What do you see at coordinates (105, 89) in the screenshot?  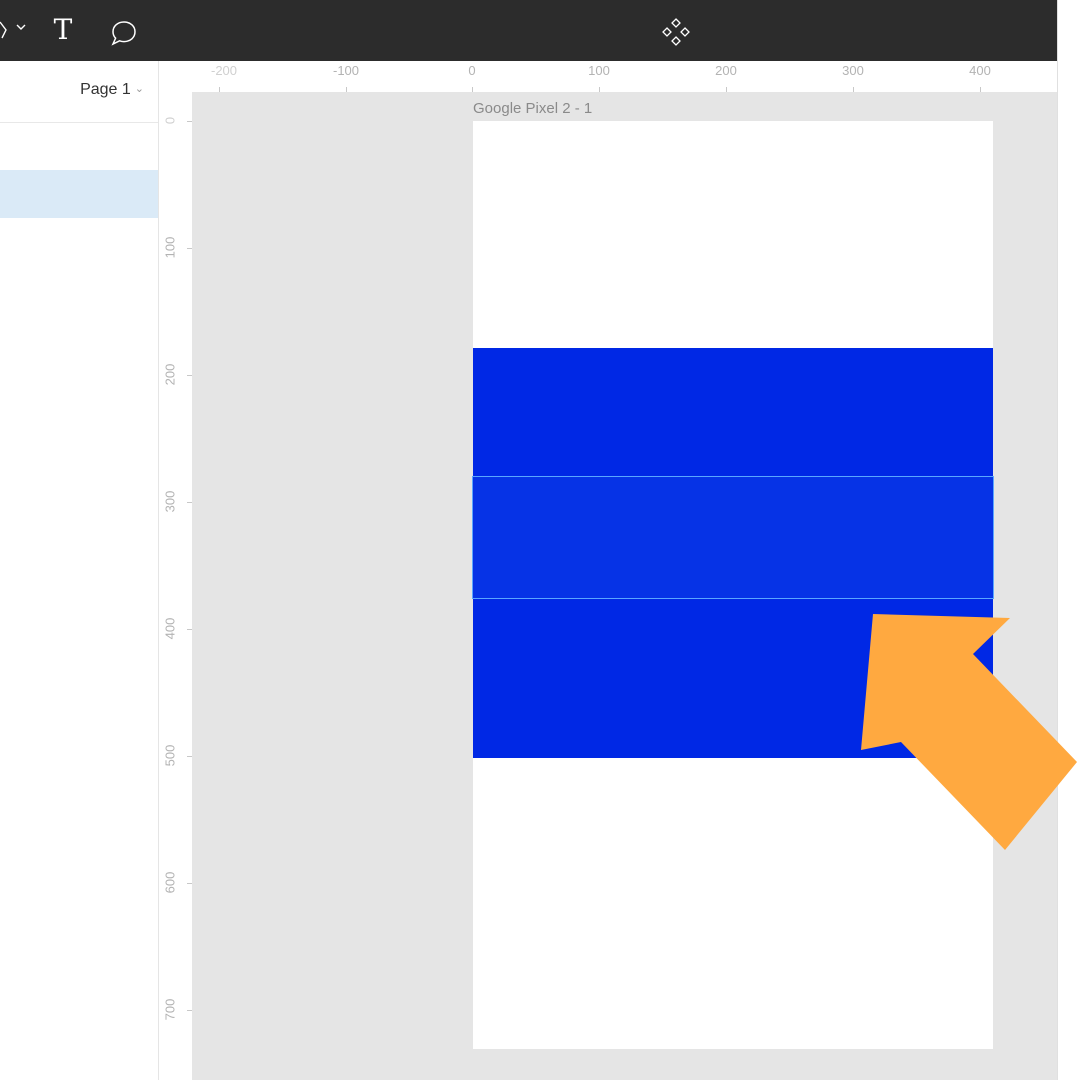 I see `page-selector-label: Page 1` at bounding box center [105, 89].